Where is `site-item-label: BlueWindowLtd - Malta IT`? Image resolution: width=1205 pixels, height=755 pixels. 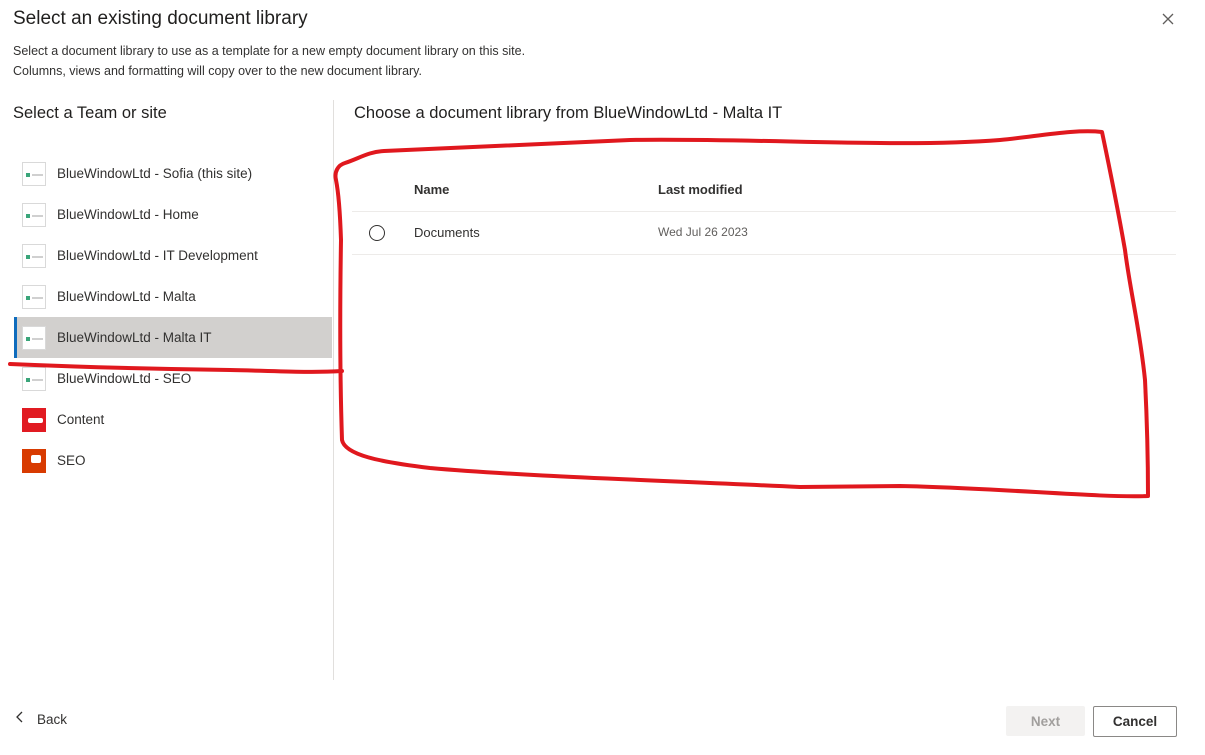 site-item-label: BlueWindowLtd - Malta IT is located at coordinates (134, 337).